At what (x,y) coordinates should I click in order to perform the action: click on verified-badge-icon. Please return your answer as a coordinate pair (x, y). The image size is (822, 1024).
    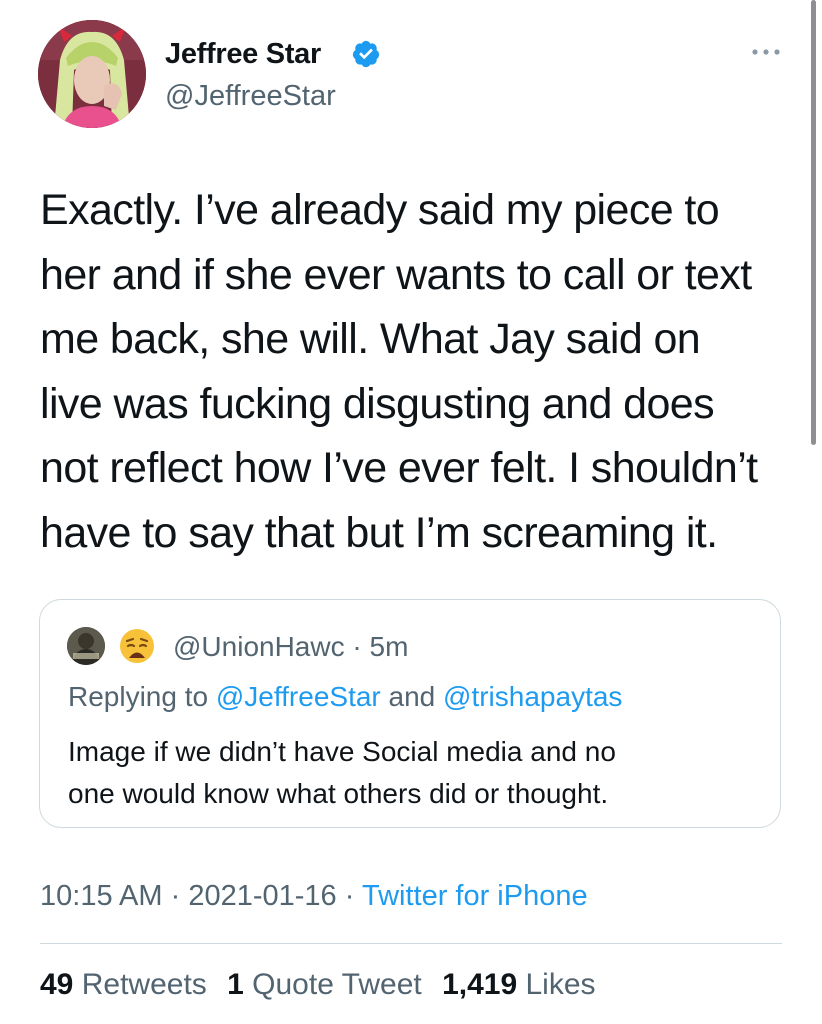
    Looking at the image, I should click on (366, 54).